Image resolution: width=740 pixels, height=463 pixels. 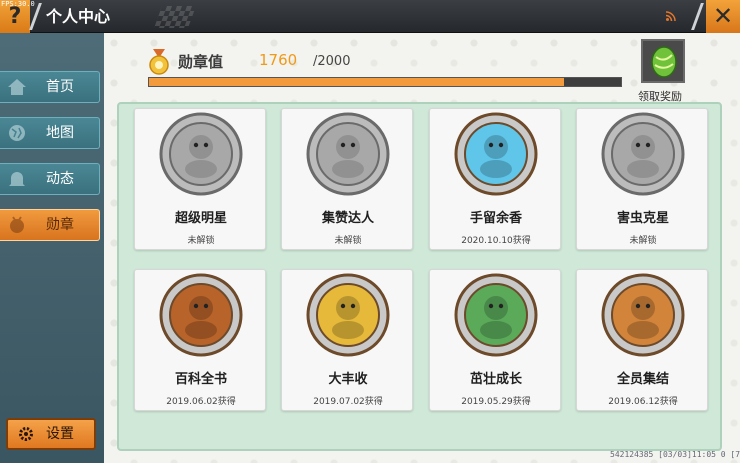 What do you see at coordinates (17, 224) in the screenshot?
I see `medal-icon` at bounding box center [17, 224].